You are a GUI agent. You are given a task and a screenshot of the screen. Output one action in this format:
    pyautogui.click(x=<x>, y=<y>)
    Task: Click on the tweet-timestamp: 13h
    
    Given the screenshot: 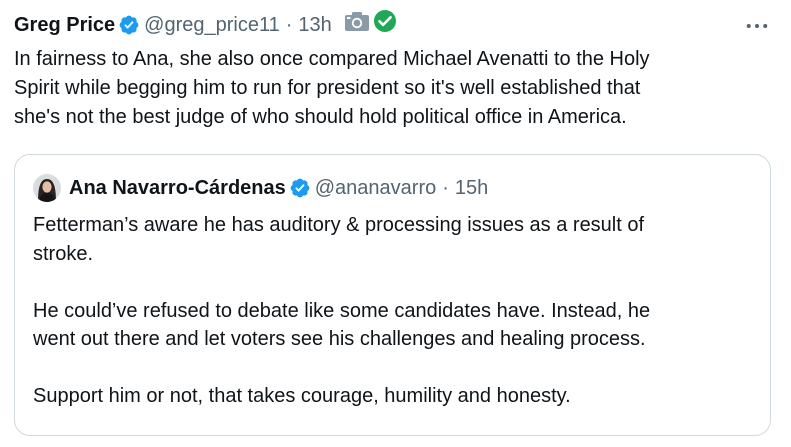 What is the action you would take?
    pyautogui.click(x=314, y=25)
    